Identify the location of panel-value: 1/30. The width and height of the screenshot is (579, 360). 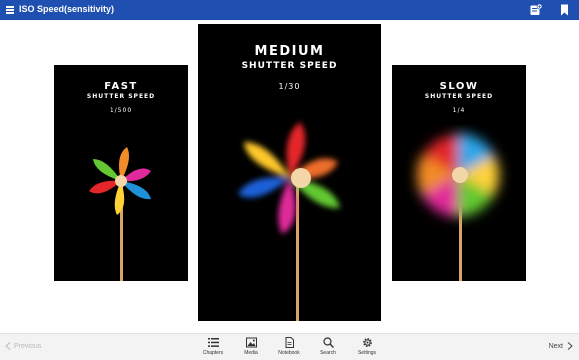
(289, 86).